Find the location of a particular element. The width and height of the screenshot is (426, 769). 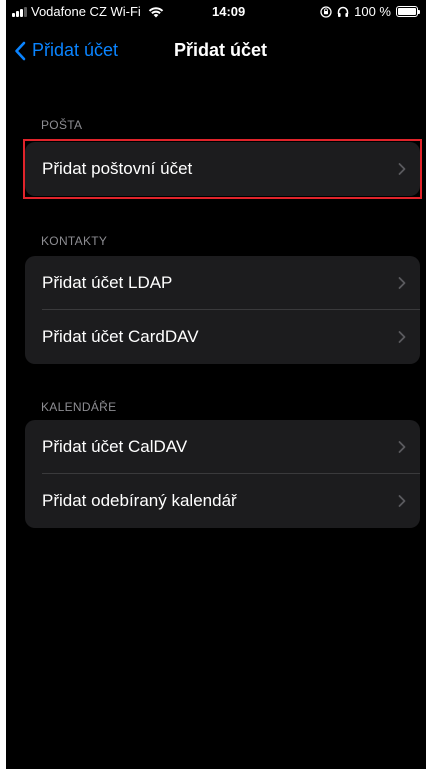

headphones-icon is located at coordinates (343, 11).